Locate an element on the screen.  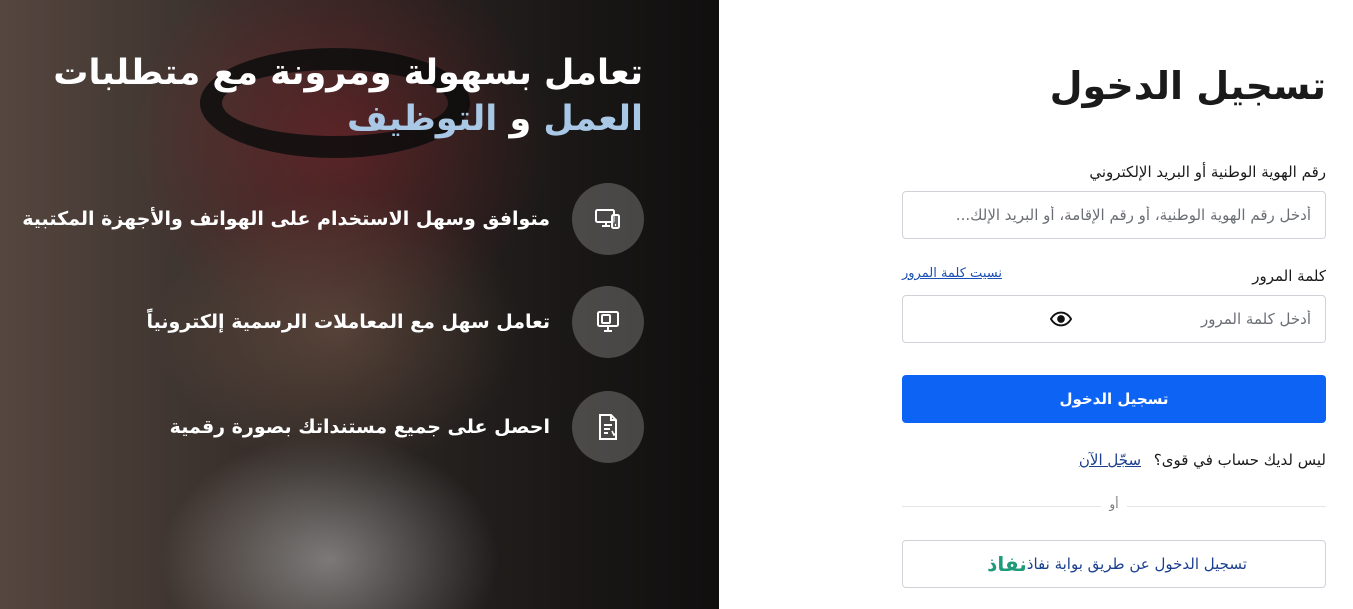
nafath-button-label: تسجيل الدخول عن طريق بوابة نفاذ is located at coordinates (1136, 564).